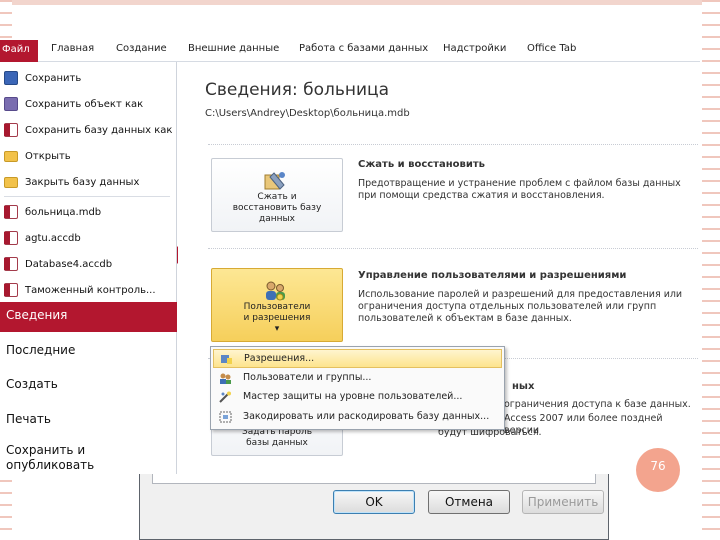 The image size is (720, 540). Describe the element at coordinates (492, 275) in the screenshot. I see `users-heading: Управление пользователями и разрешениями` at that location.